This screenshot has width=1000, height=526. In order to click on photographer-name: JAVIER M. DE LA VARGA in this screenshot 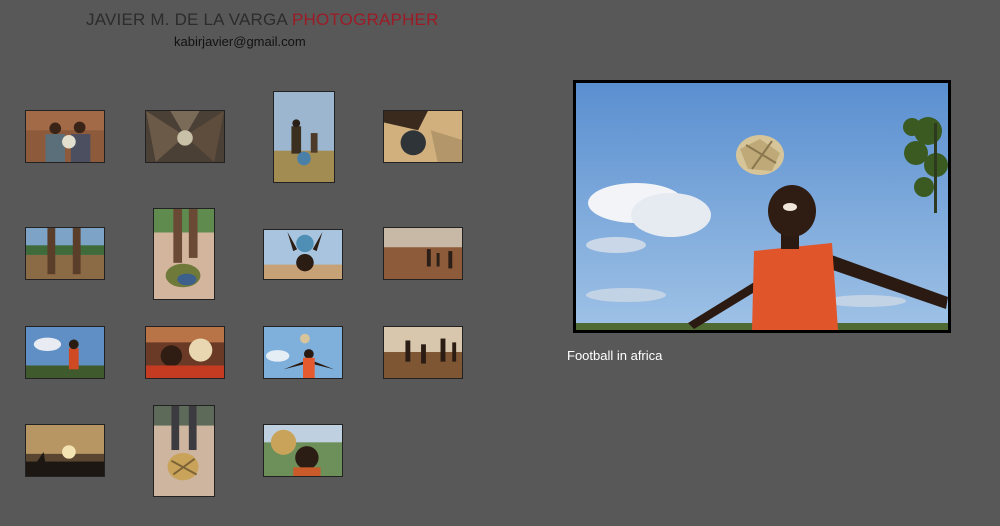, I will do `click(187, 19)`.